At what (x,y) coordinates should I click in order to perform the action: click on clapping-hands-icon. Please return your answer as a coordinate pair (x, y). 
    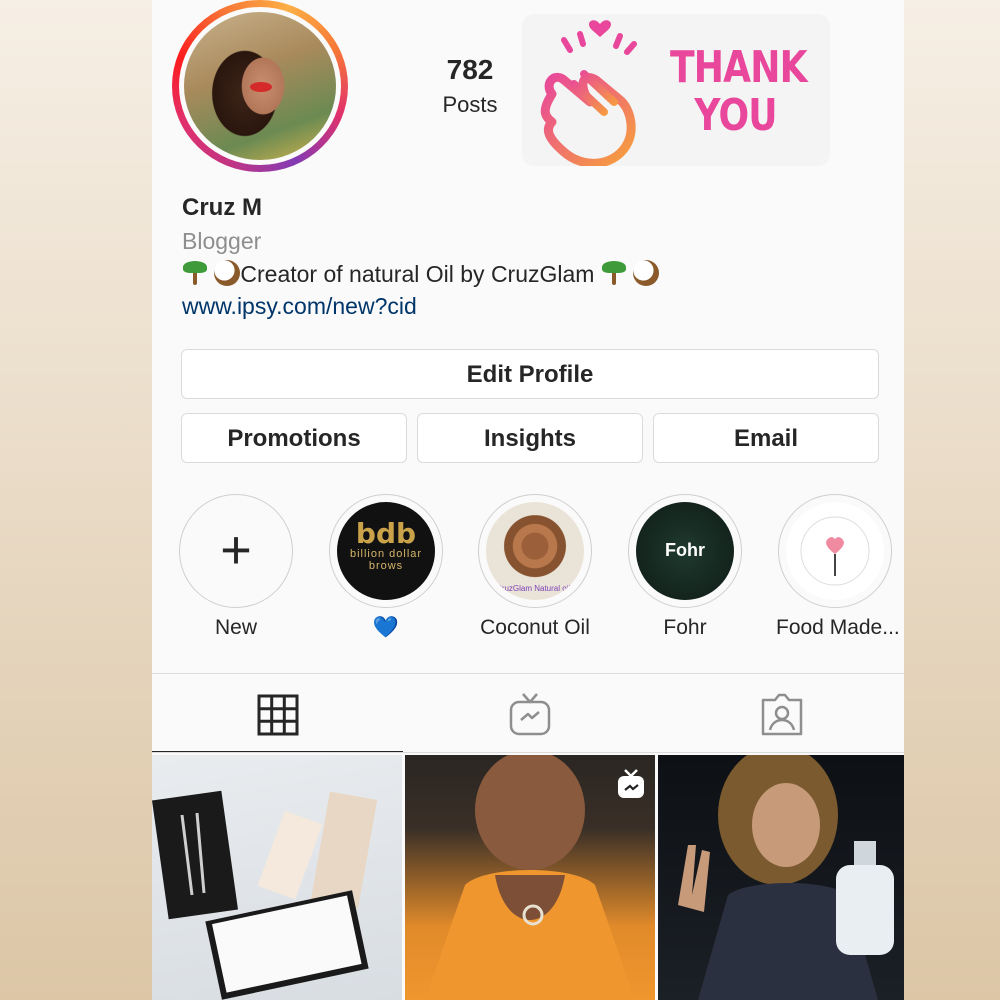
    Looking at the image, I should click on (588, 93).